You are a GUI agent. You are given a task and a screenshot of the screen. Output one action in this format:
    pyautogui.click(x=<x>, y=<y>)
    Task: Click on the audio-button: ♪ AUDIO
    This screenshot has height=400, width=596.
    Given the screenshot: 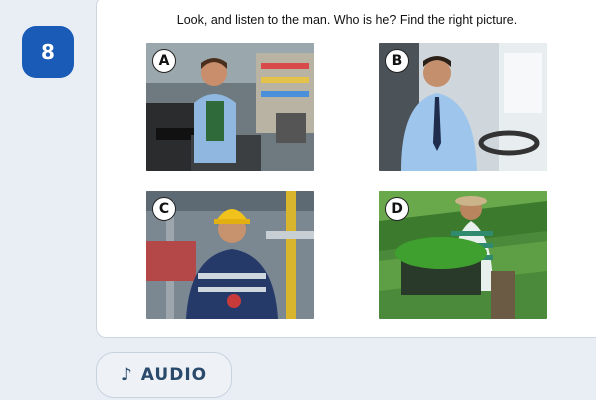 What is the action you would take?
    pyautogui.click(x=164, y=375)
    